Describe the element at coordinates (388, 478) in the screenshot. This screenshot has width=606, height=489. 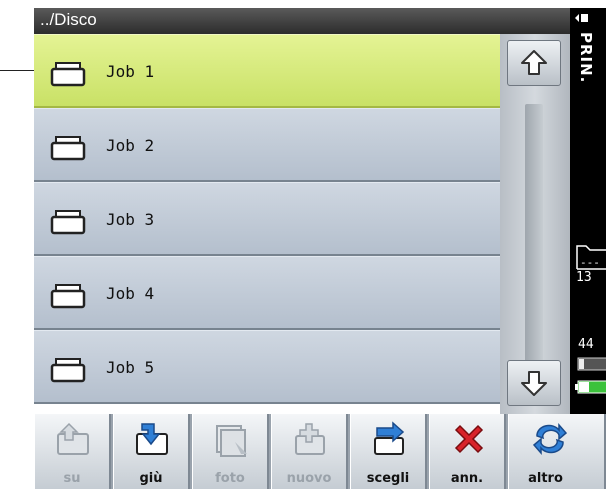
I see `scegli-label: scegli` at that location.